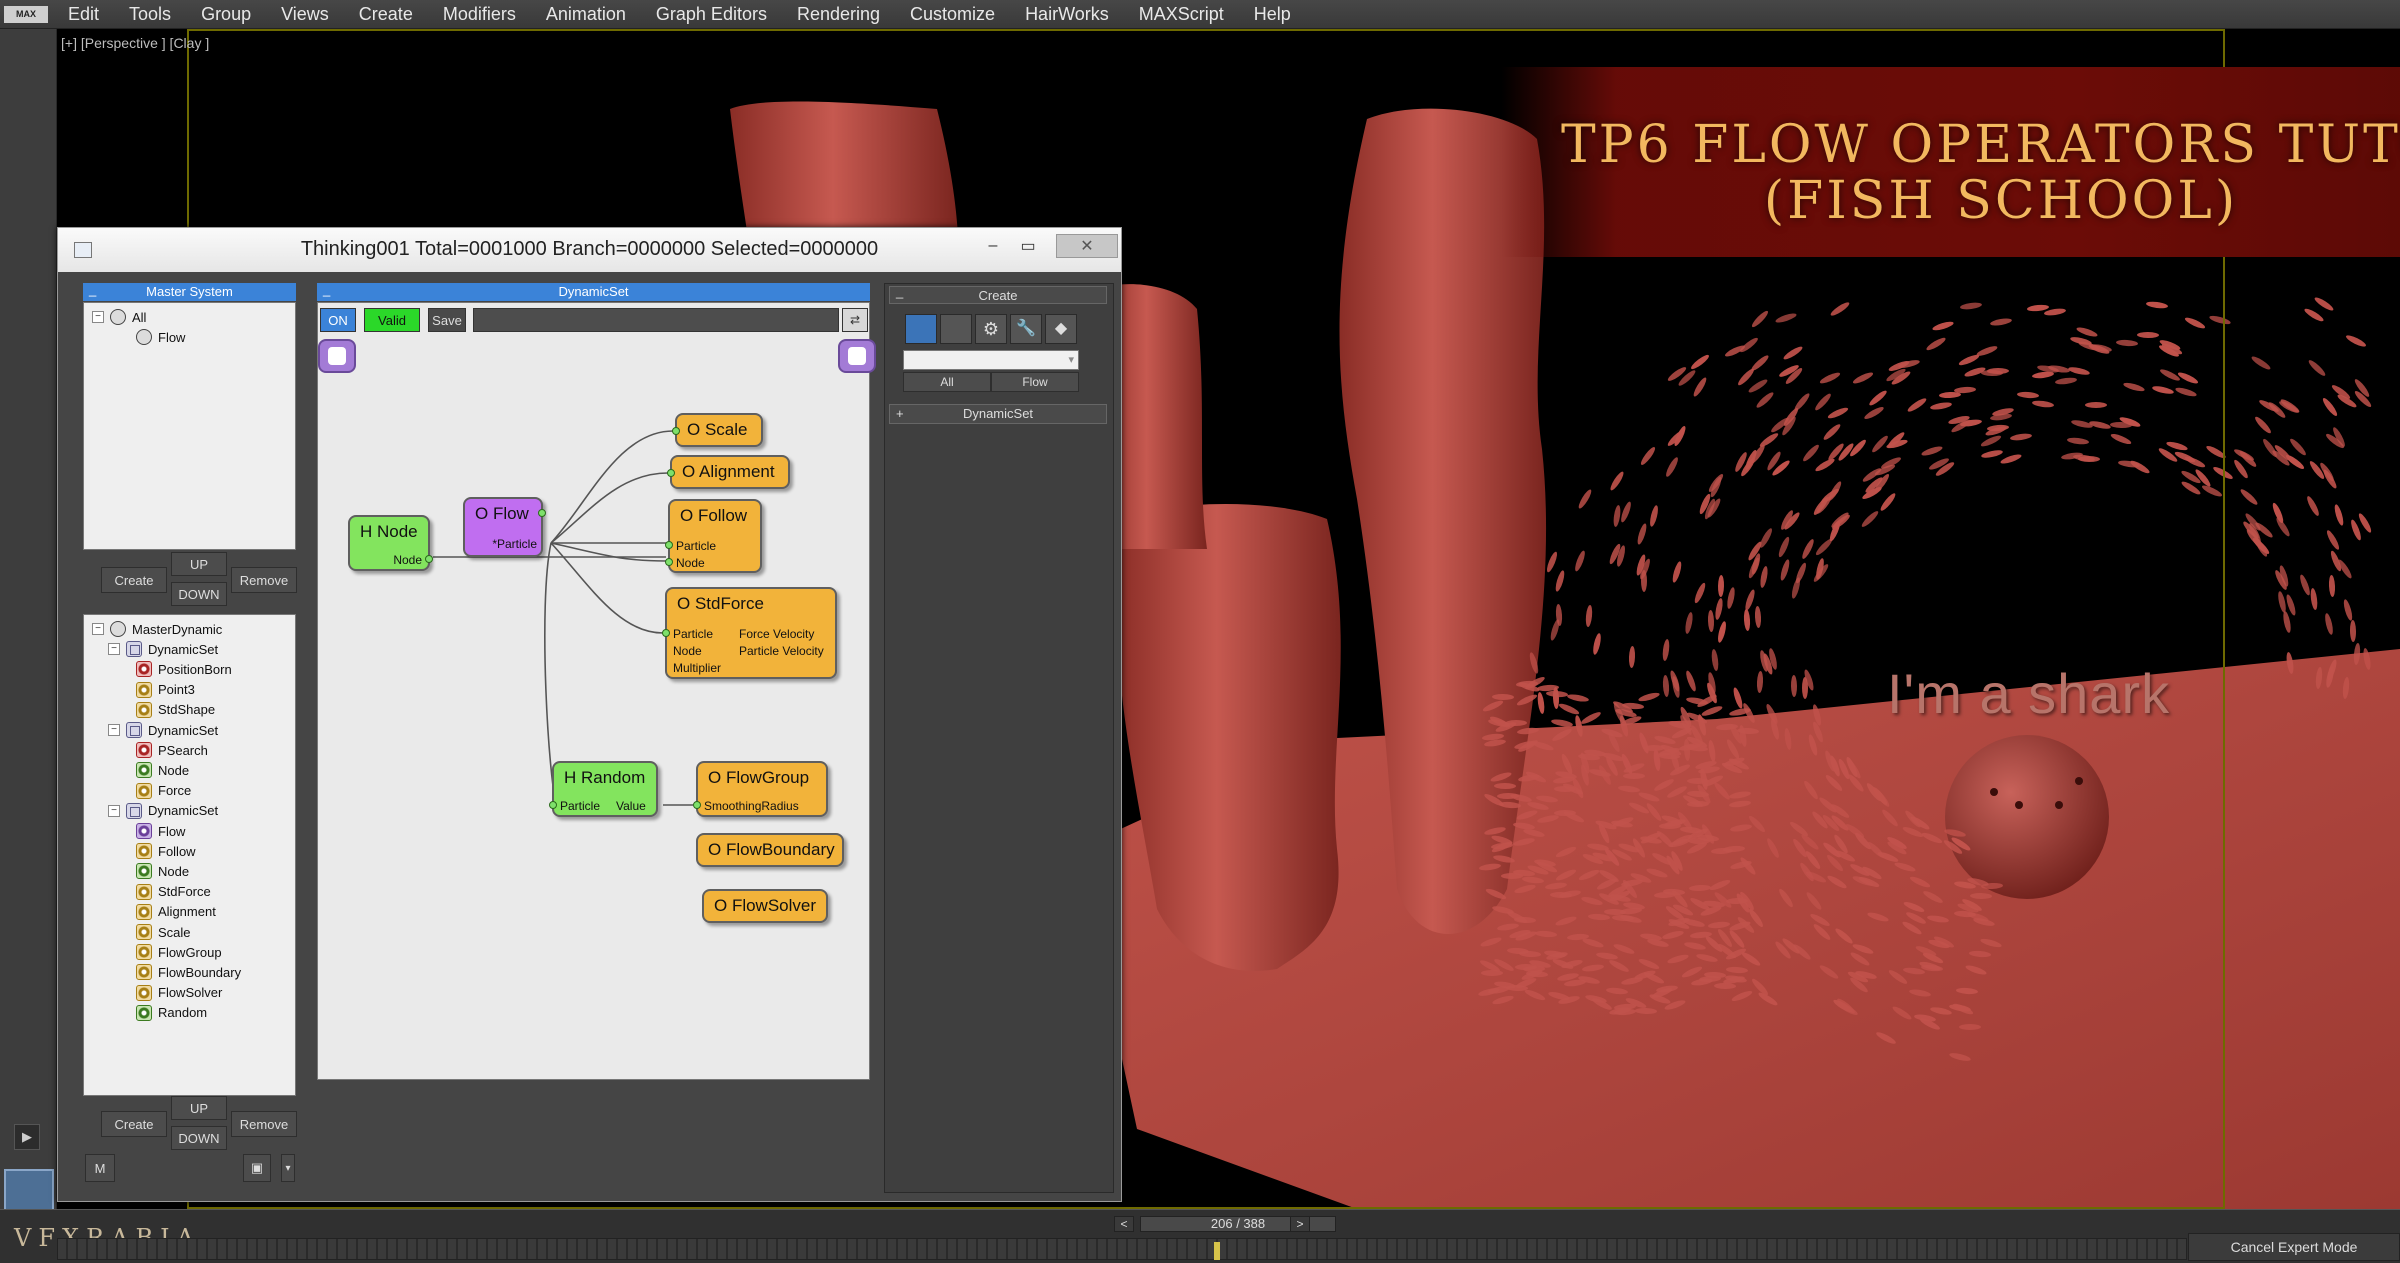 Image resolution: width=2400 pixels, height=1263 pixels. I want to click on gear-icon: ⚙, so click(991, 329).